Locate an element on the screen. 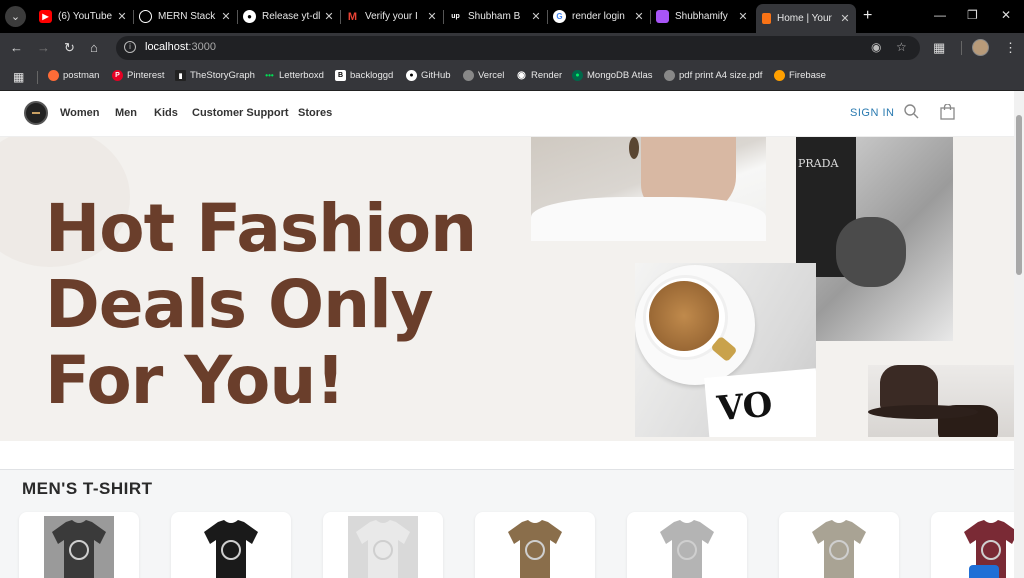 This screenshot has height=578, width=1024. youtube-icon: ▶ is located at coordinates (45, 16).